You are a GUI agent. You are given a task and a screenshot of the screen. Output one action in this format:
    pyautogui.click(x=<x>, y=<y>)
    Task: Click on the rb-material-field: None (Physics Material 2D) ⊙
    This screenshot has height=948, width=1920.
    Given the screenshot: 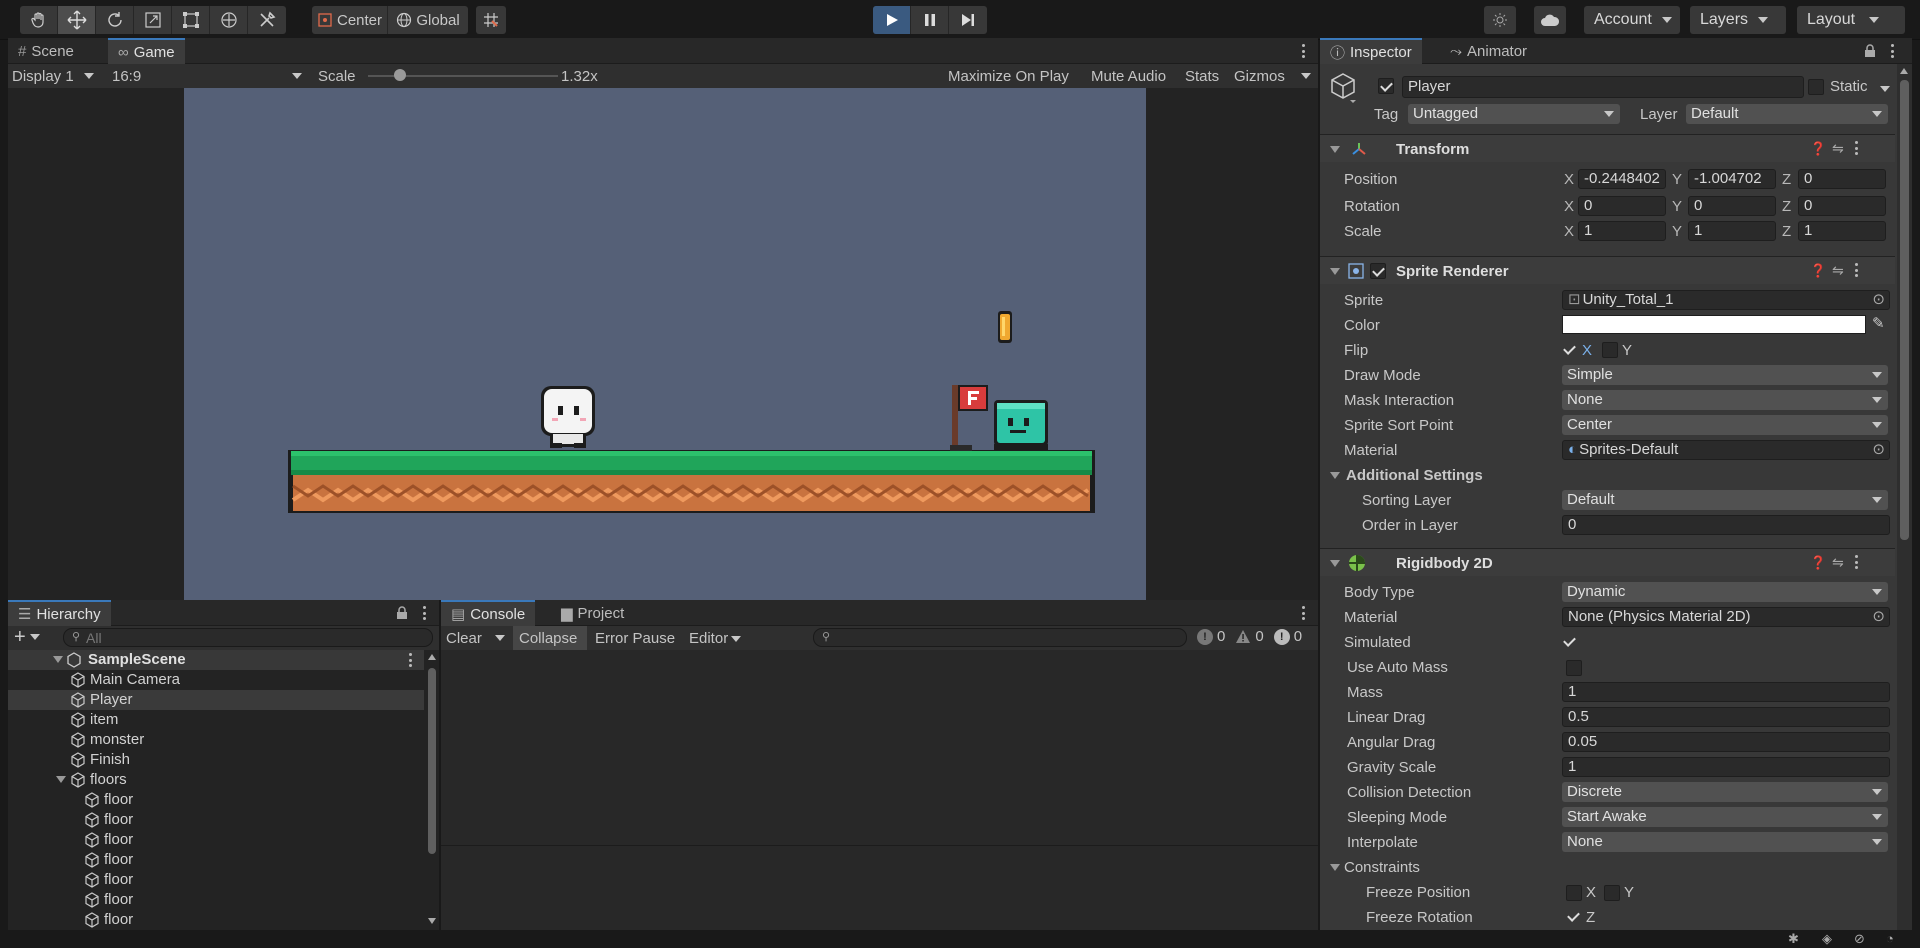 What is the action you would take?
    pyautogui.click(x=1726, y=617)
    